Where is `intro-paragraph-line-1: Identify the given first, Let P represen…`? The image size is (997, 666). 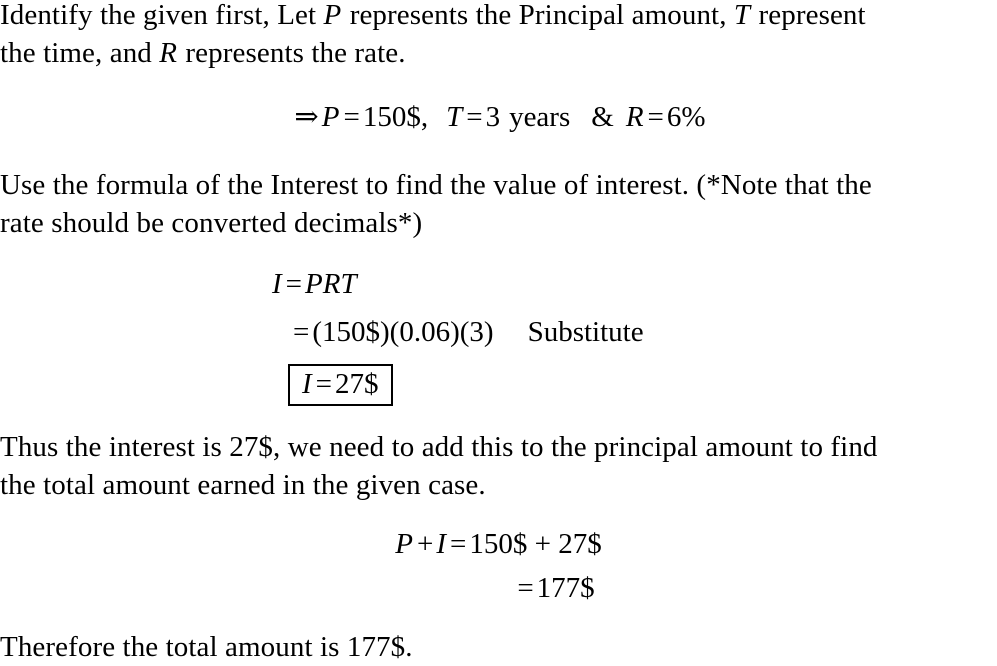
intro-paragraph-line-1: Identify the given first, Let P represen… is located at coordinates (498, 17).